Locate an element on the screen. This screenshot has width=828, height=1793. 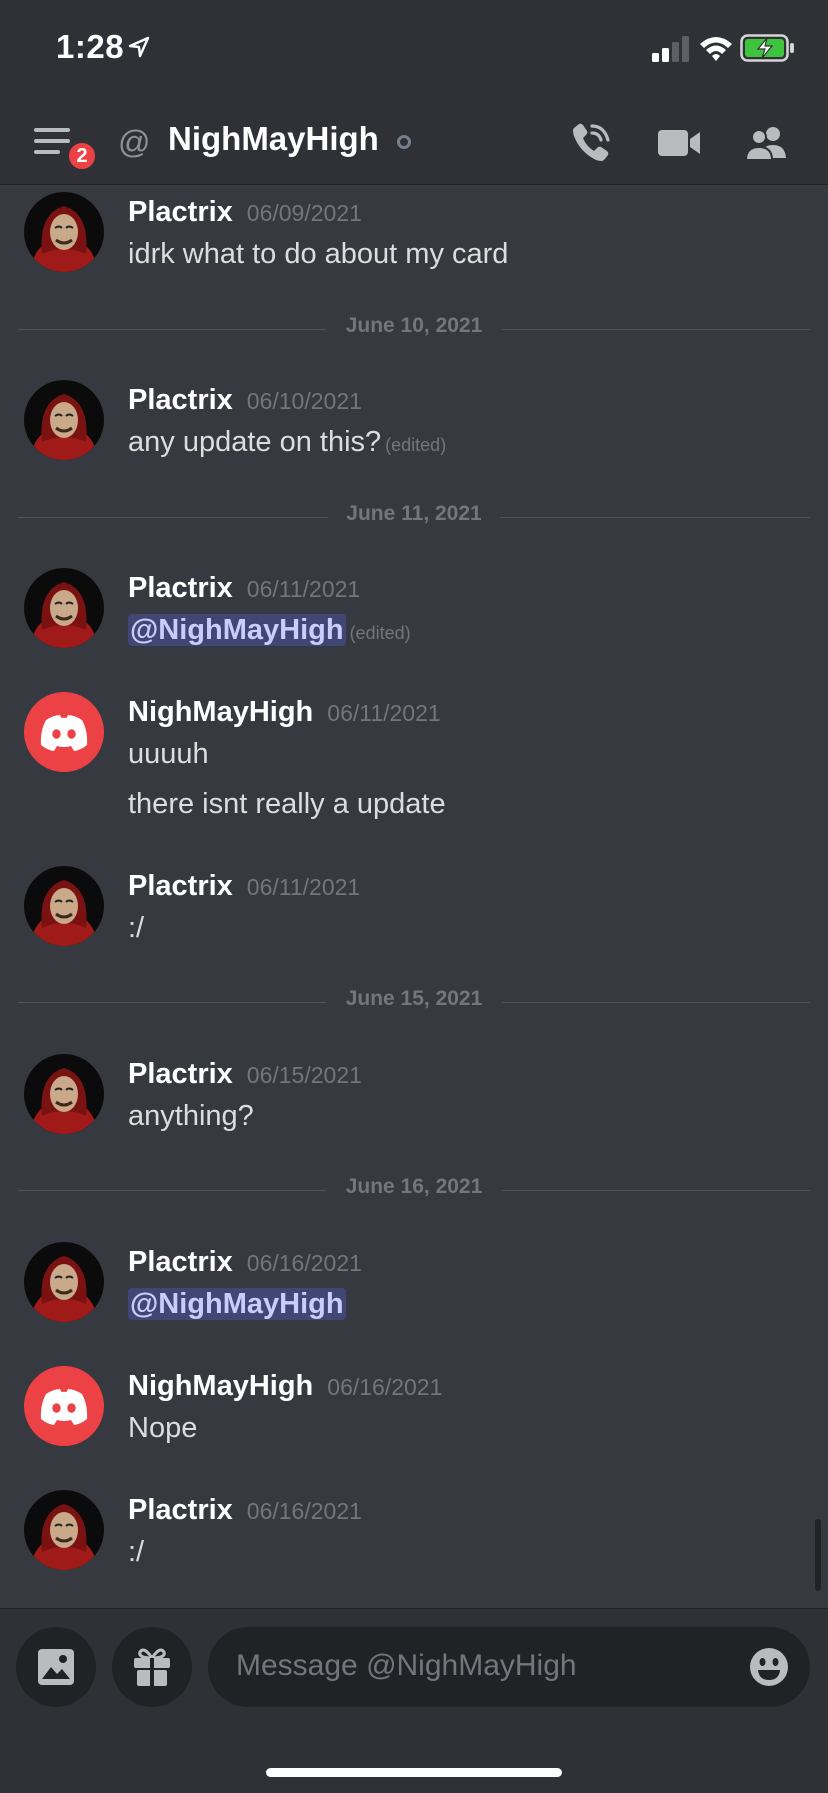
message-timestamp: 06/10/2021 is located at coordinates (304, 401).